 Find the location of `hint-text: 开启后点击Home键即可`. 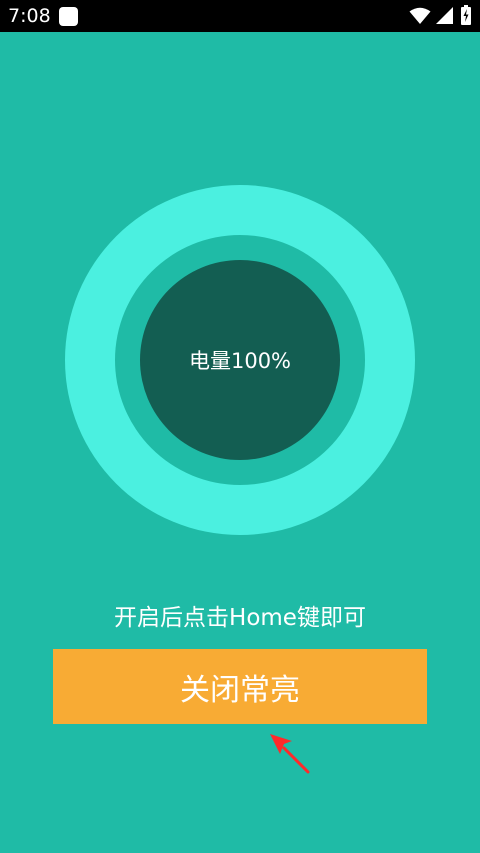

hint-text: 开启后点击Home键即可 is located at coordinates (240, 618).